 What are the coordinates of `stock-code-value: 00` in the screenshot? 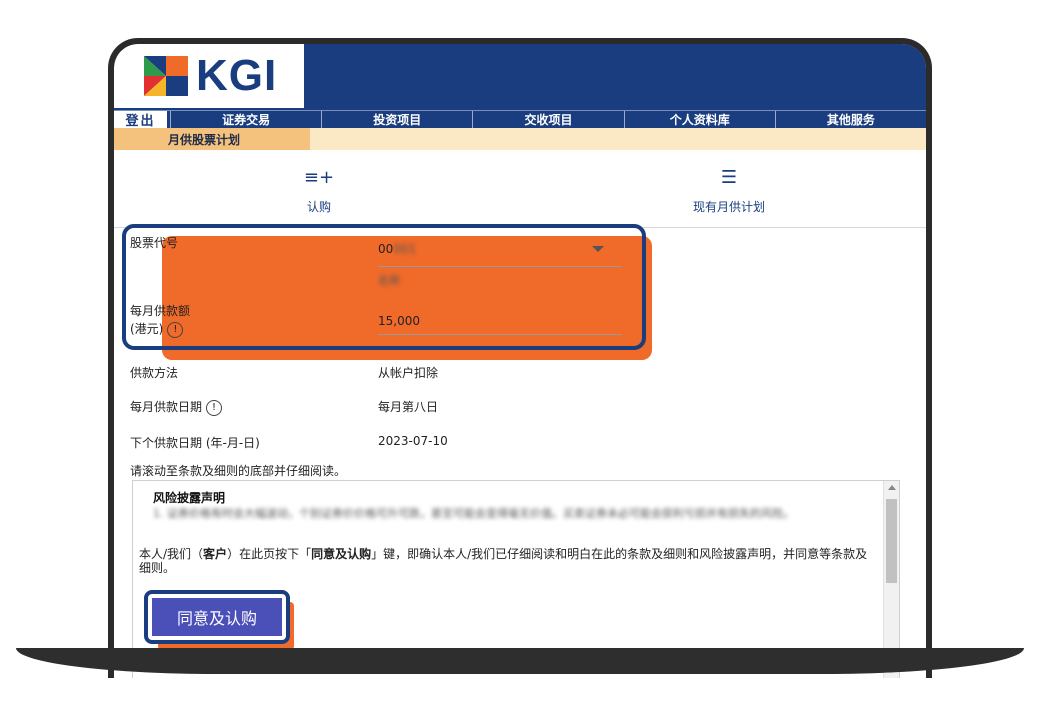 It's located at (386, 249).